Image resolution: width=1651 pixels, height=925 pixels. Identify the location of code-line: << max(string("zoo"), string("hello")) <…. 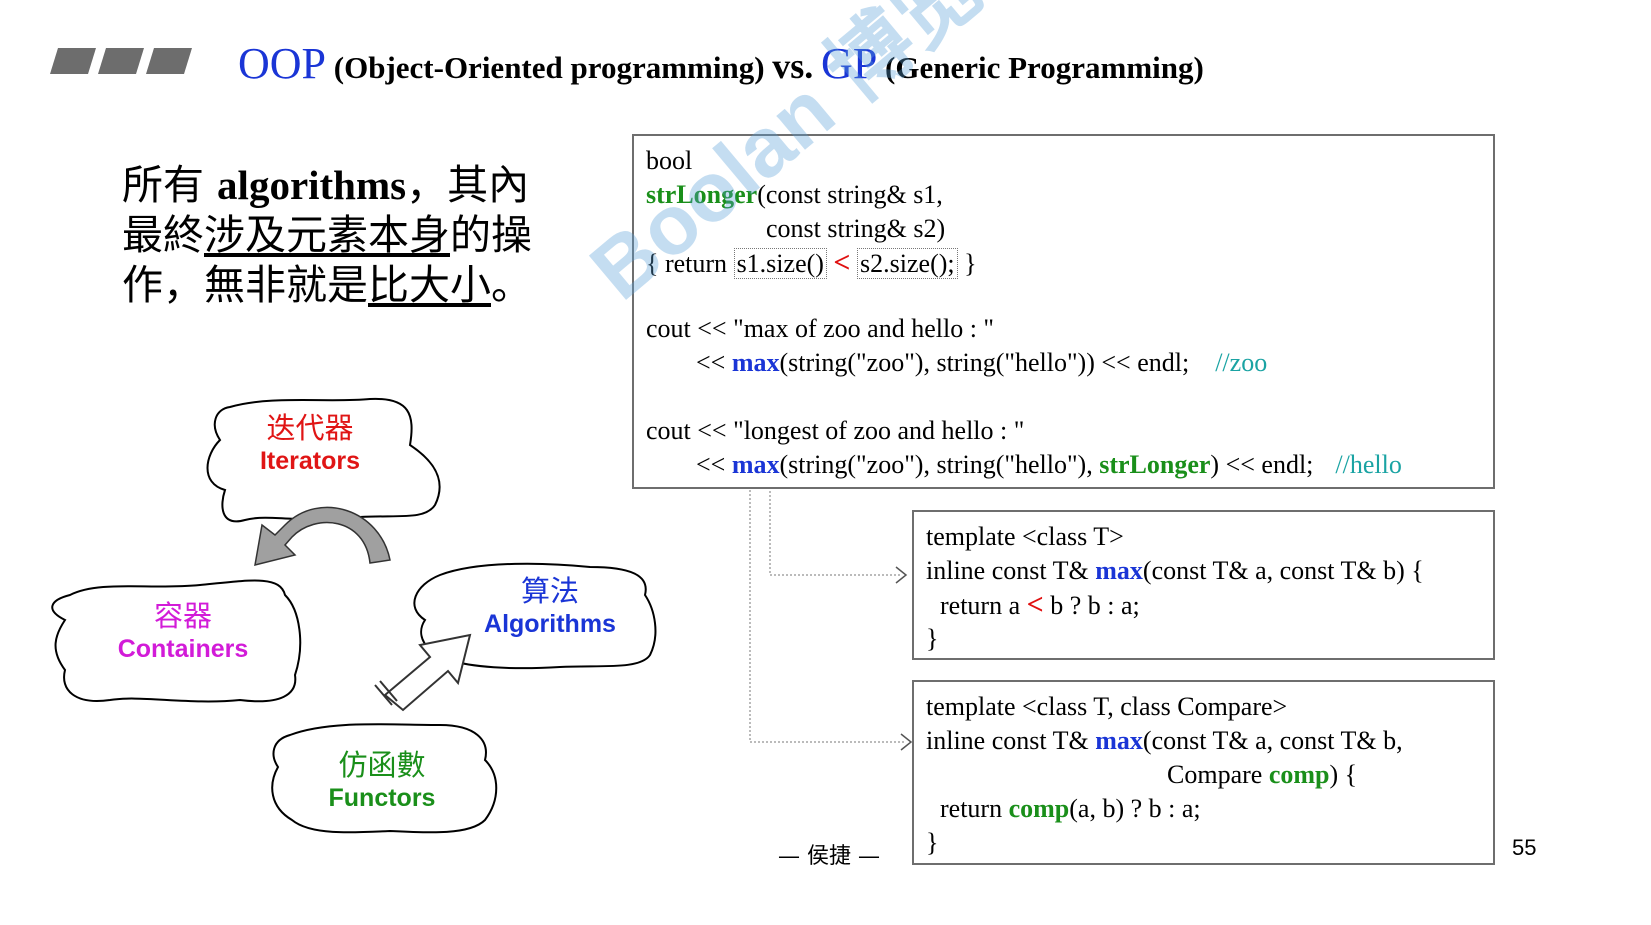
(982, 362).